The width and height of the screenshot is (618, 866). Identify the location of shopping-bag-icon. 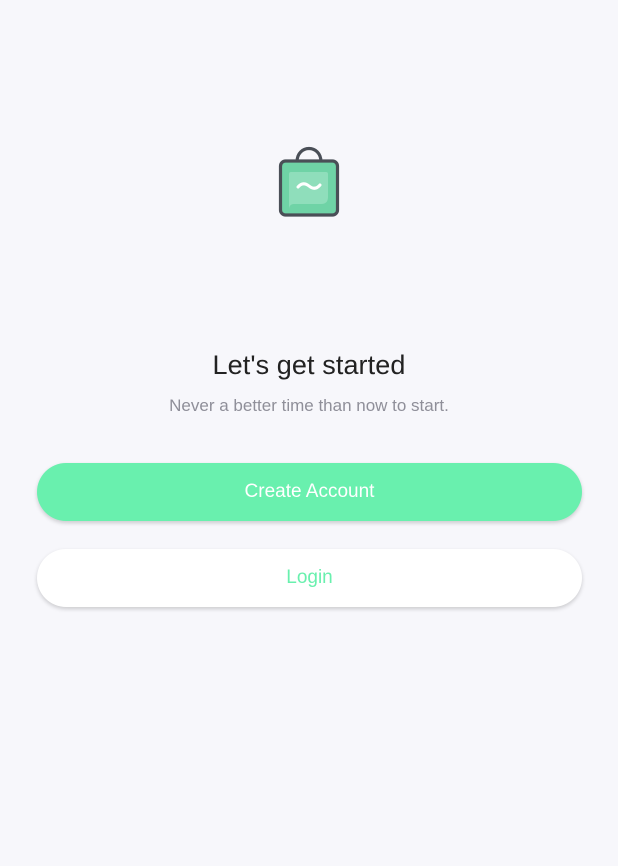
(309, 181).